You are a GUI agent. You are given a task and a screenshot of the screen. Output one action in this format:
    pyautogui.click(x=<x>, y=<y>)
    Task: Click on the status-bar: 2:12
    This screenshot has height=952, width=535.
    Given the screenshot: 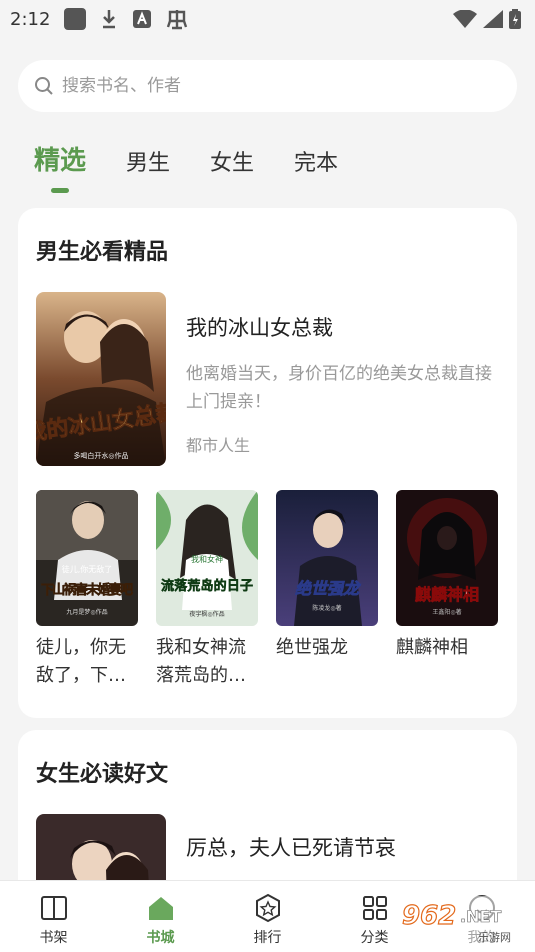 What is the action you would take?
    pyautogui.click(x=267, y=19)
    